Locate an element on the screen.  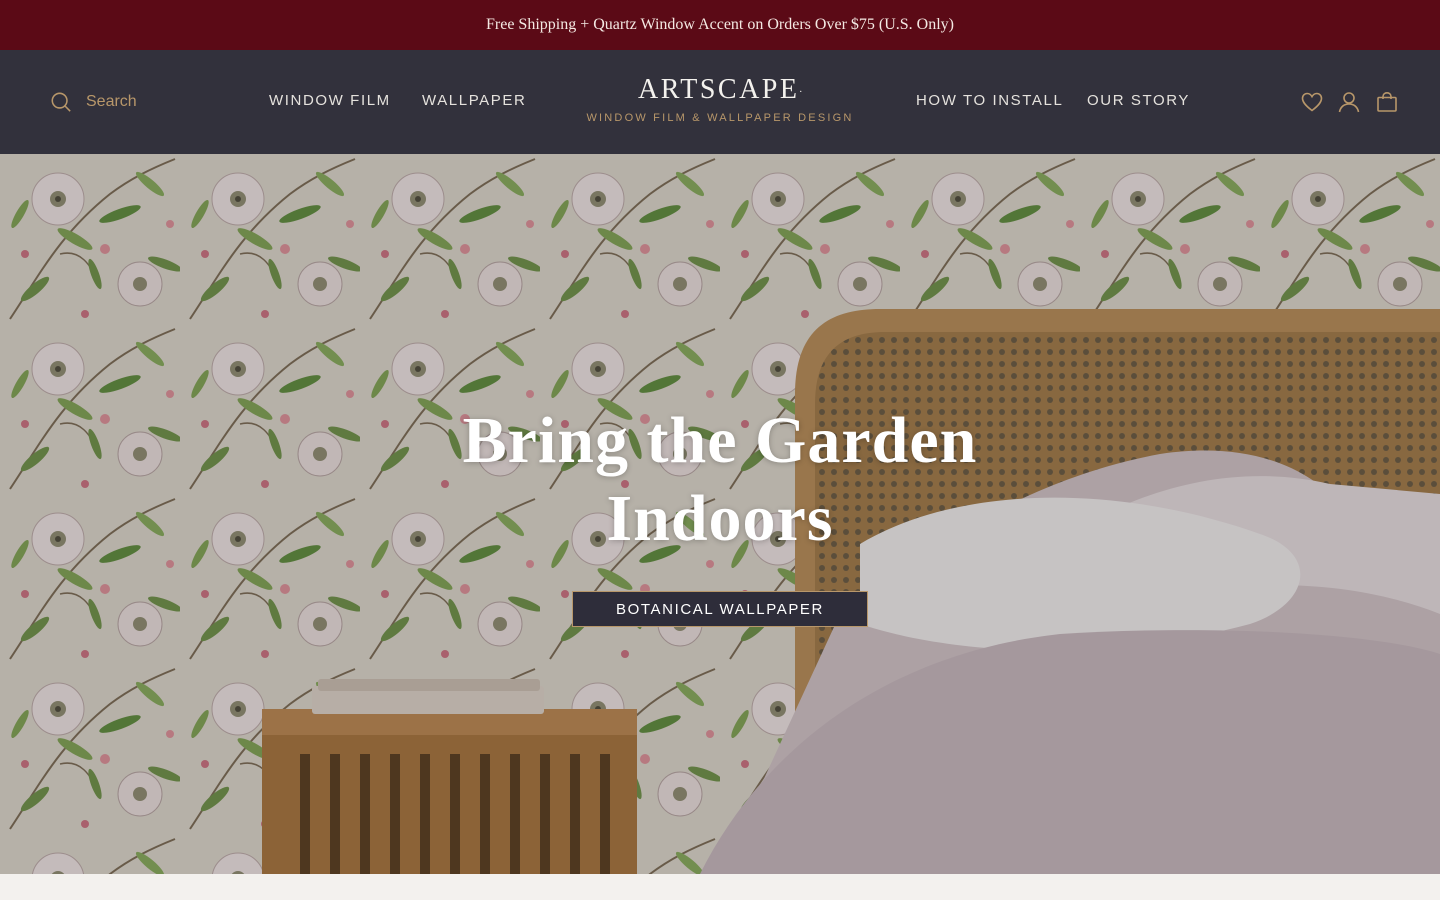
bag-icon is located at coordinates (1387, 101).